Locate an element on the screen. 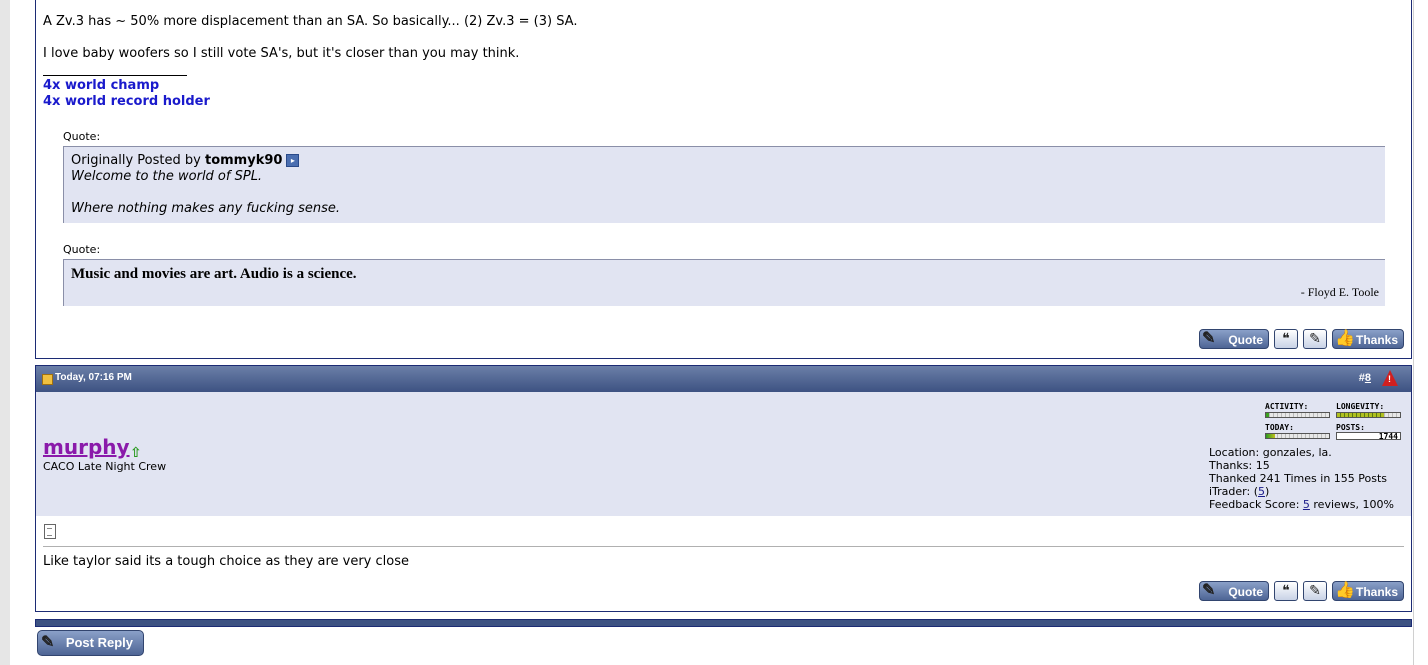 The height and width of the screenshot is (665, 1428). user-thanked: Thanked 241 Times in 155 Posts is located at coordinates (1298, 478).